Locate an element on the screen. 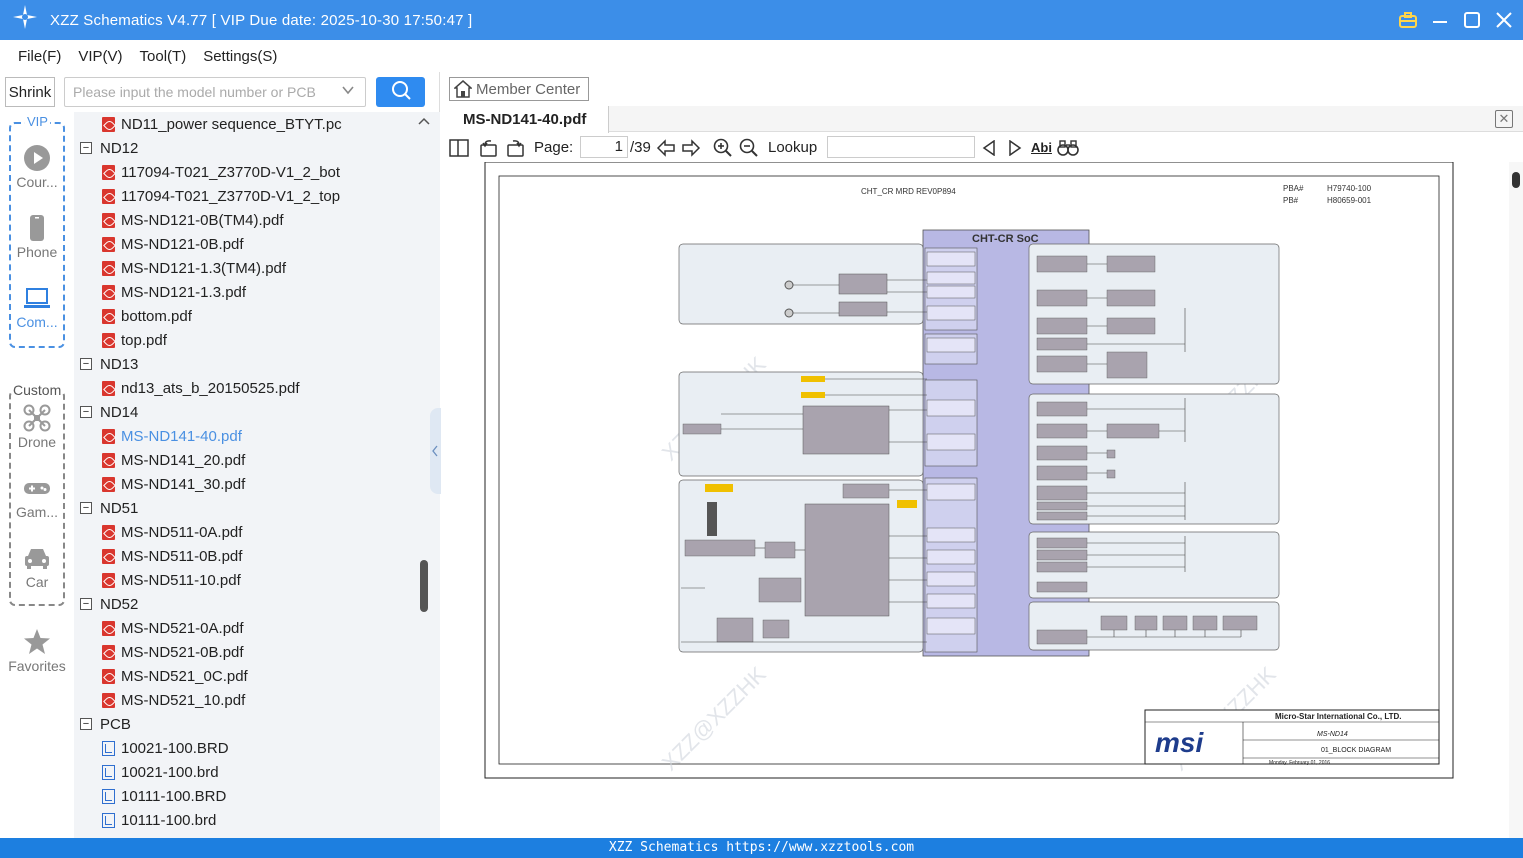 Image resolution: width=1523 pixels, height=858 pixels. menu-file: File(F) is located at coordinates (39, 56).